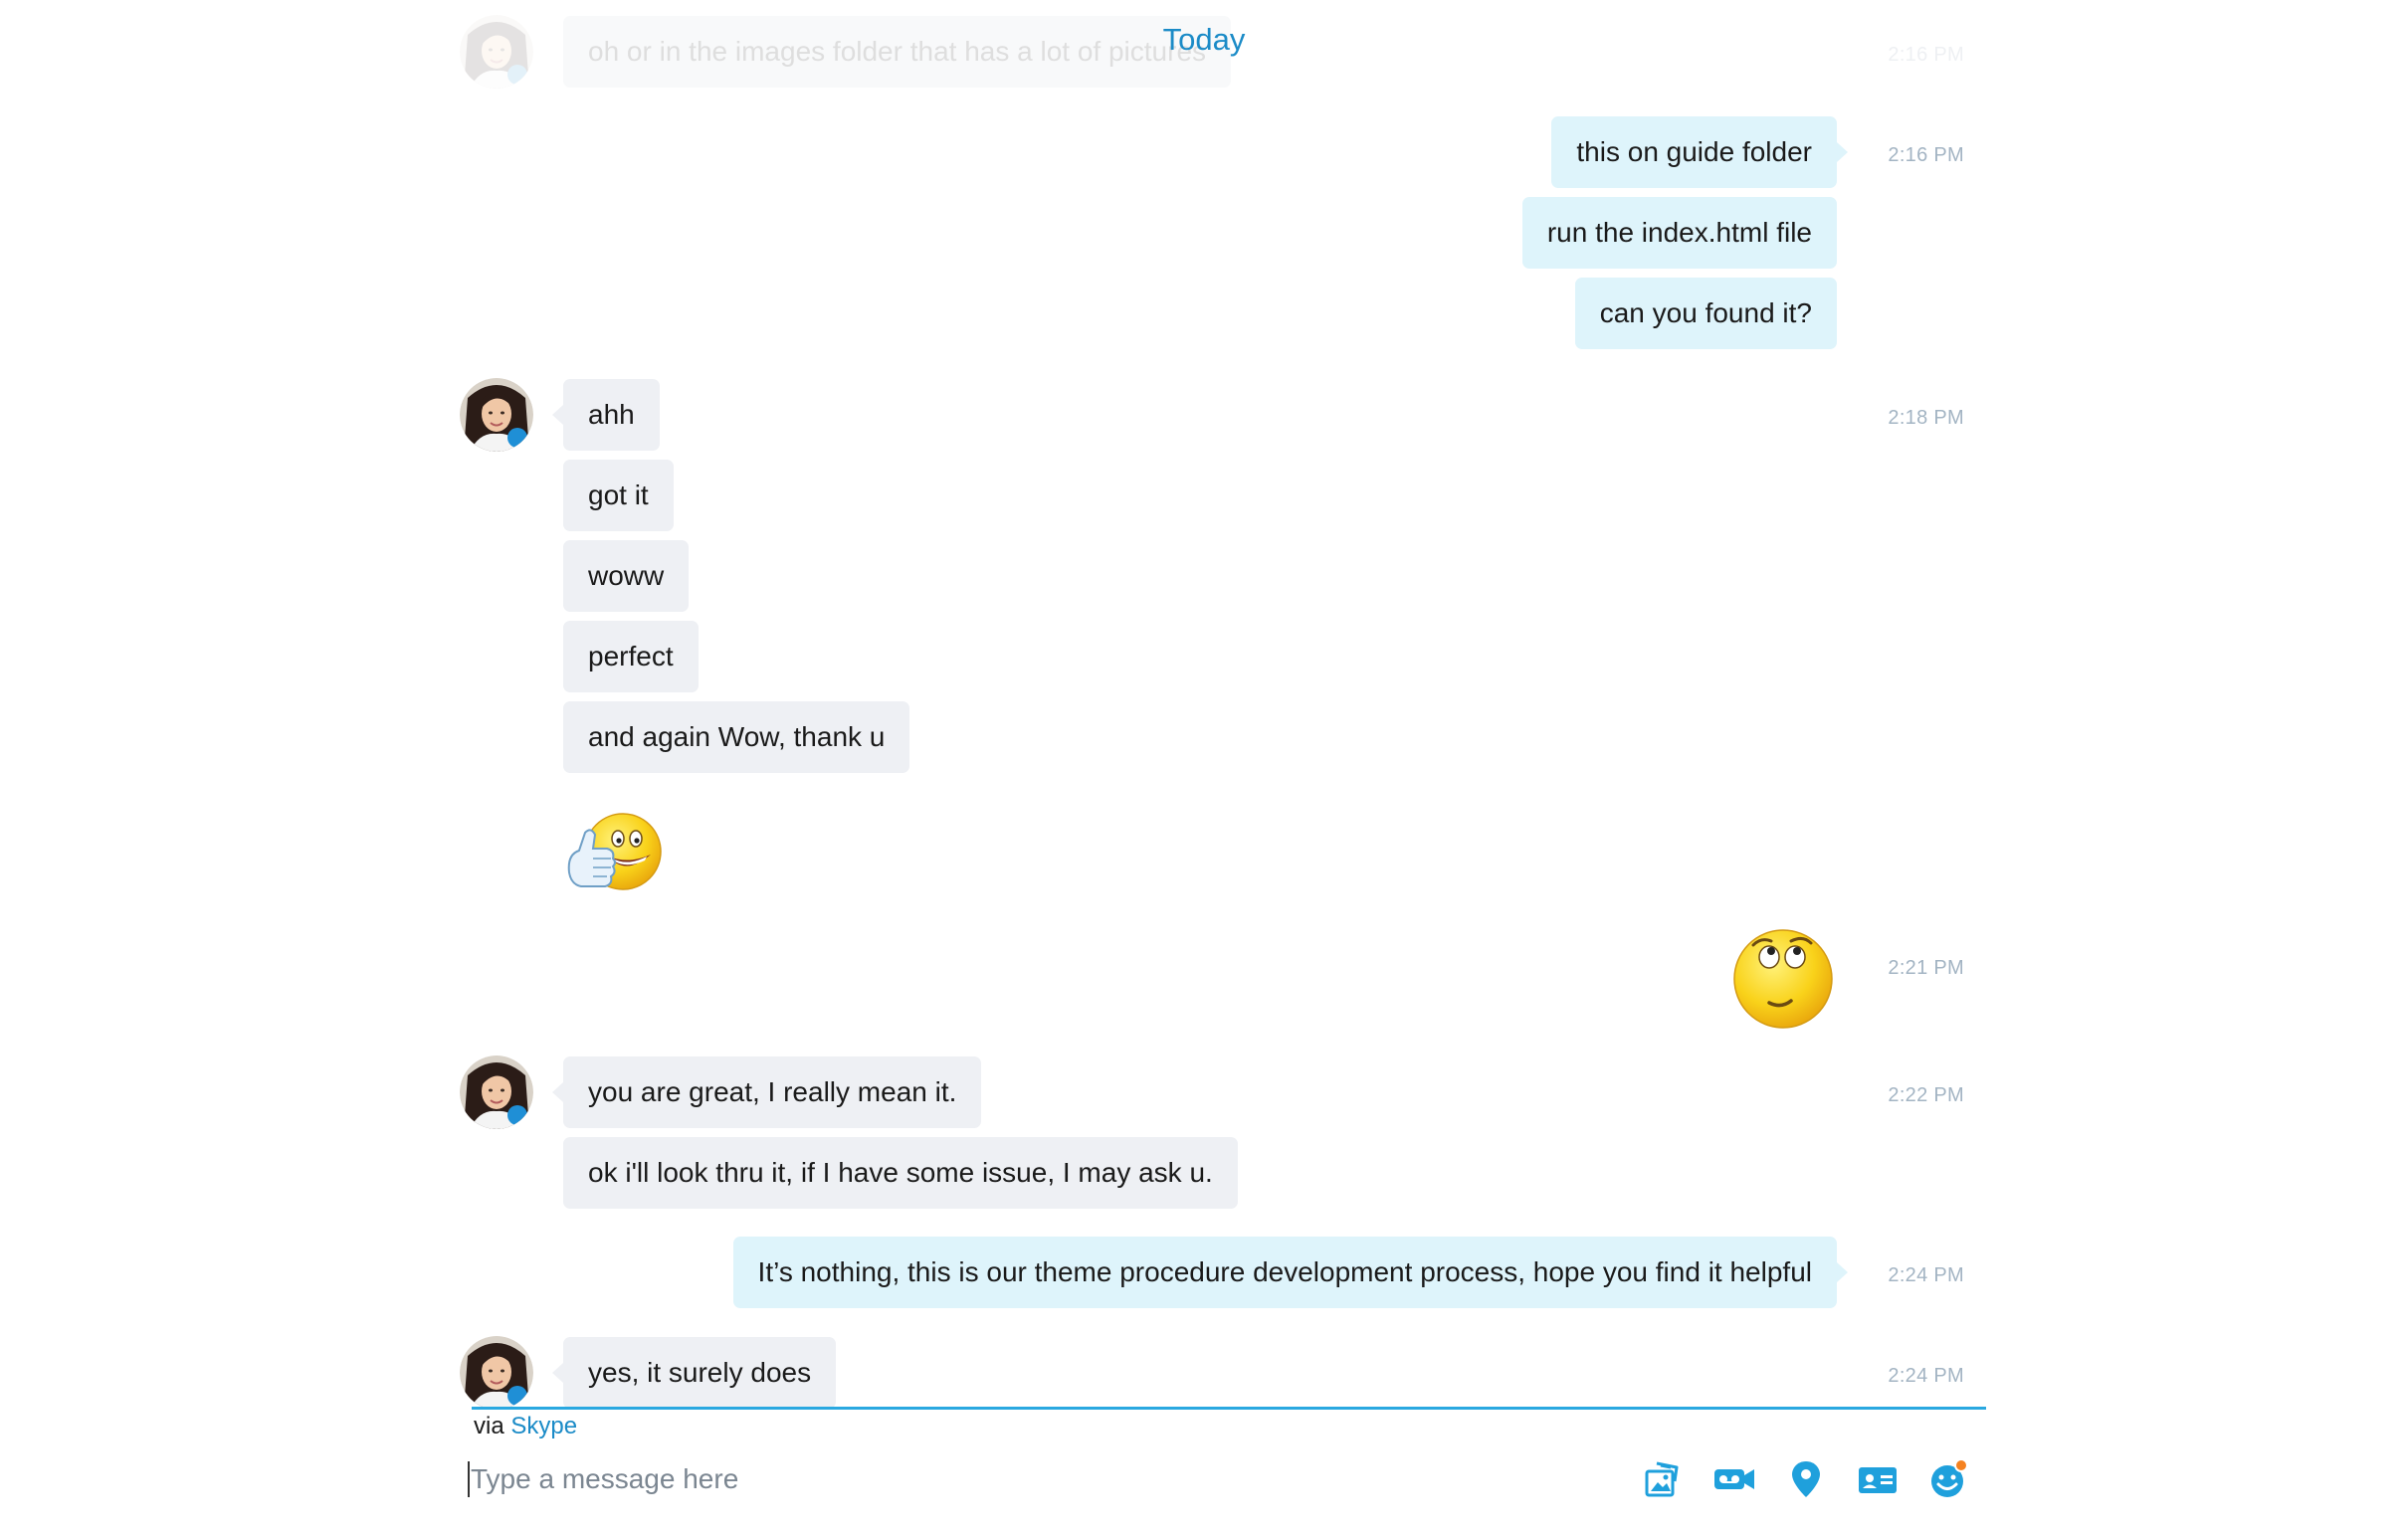  Describe the element at coordinates (1699, 152) in the screenshot. I see `message-bubble-outgoing: this on guide folder` at that location.